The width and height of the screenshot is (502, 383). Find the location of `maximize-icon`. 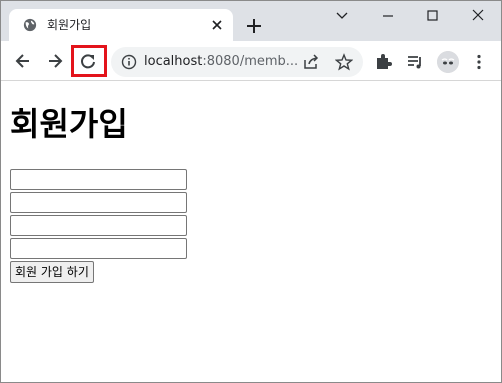

maximize-icon is located at coordinates (432, 16).